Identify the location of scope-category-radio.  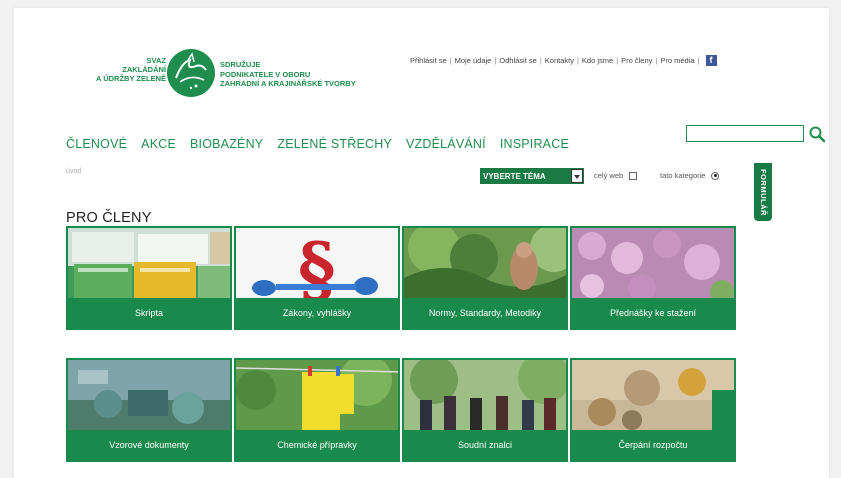
(715, 175).